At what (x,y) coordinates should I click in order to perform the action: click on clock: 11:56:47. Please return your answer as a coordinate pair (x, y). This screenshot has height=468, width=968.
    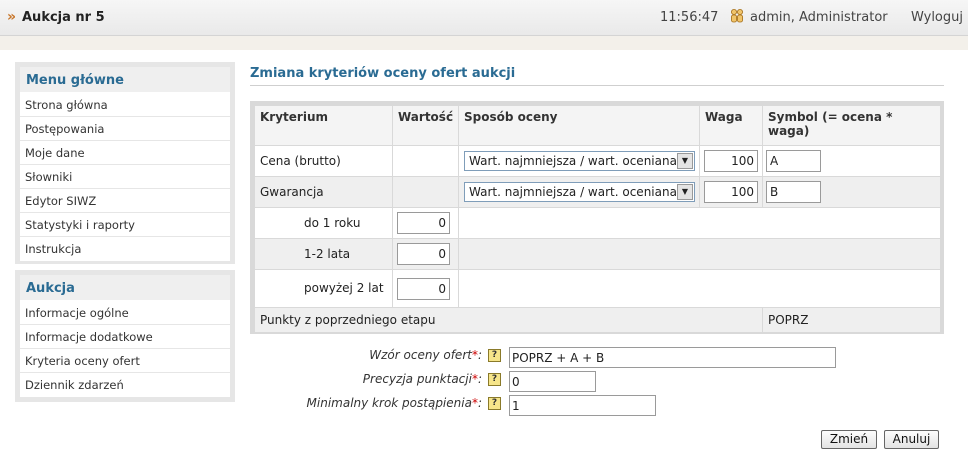
    Looking at the image, I should click on (689, 17).